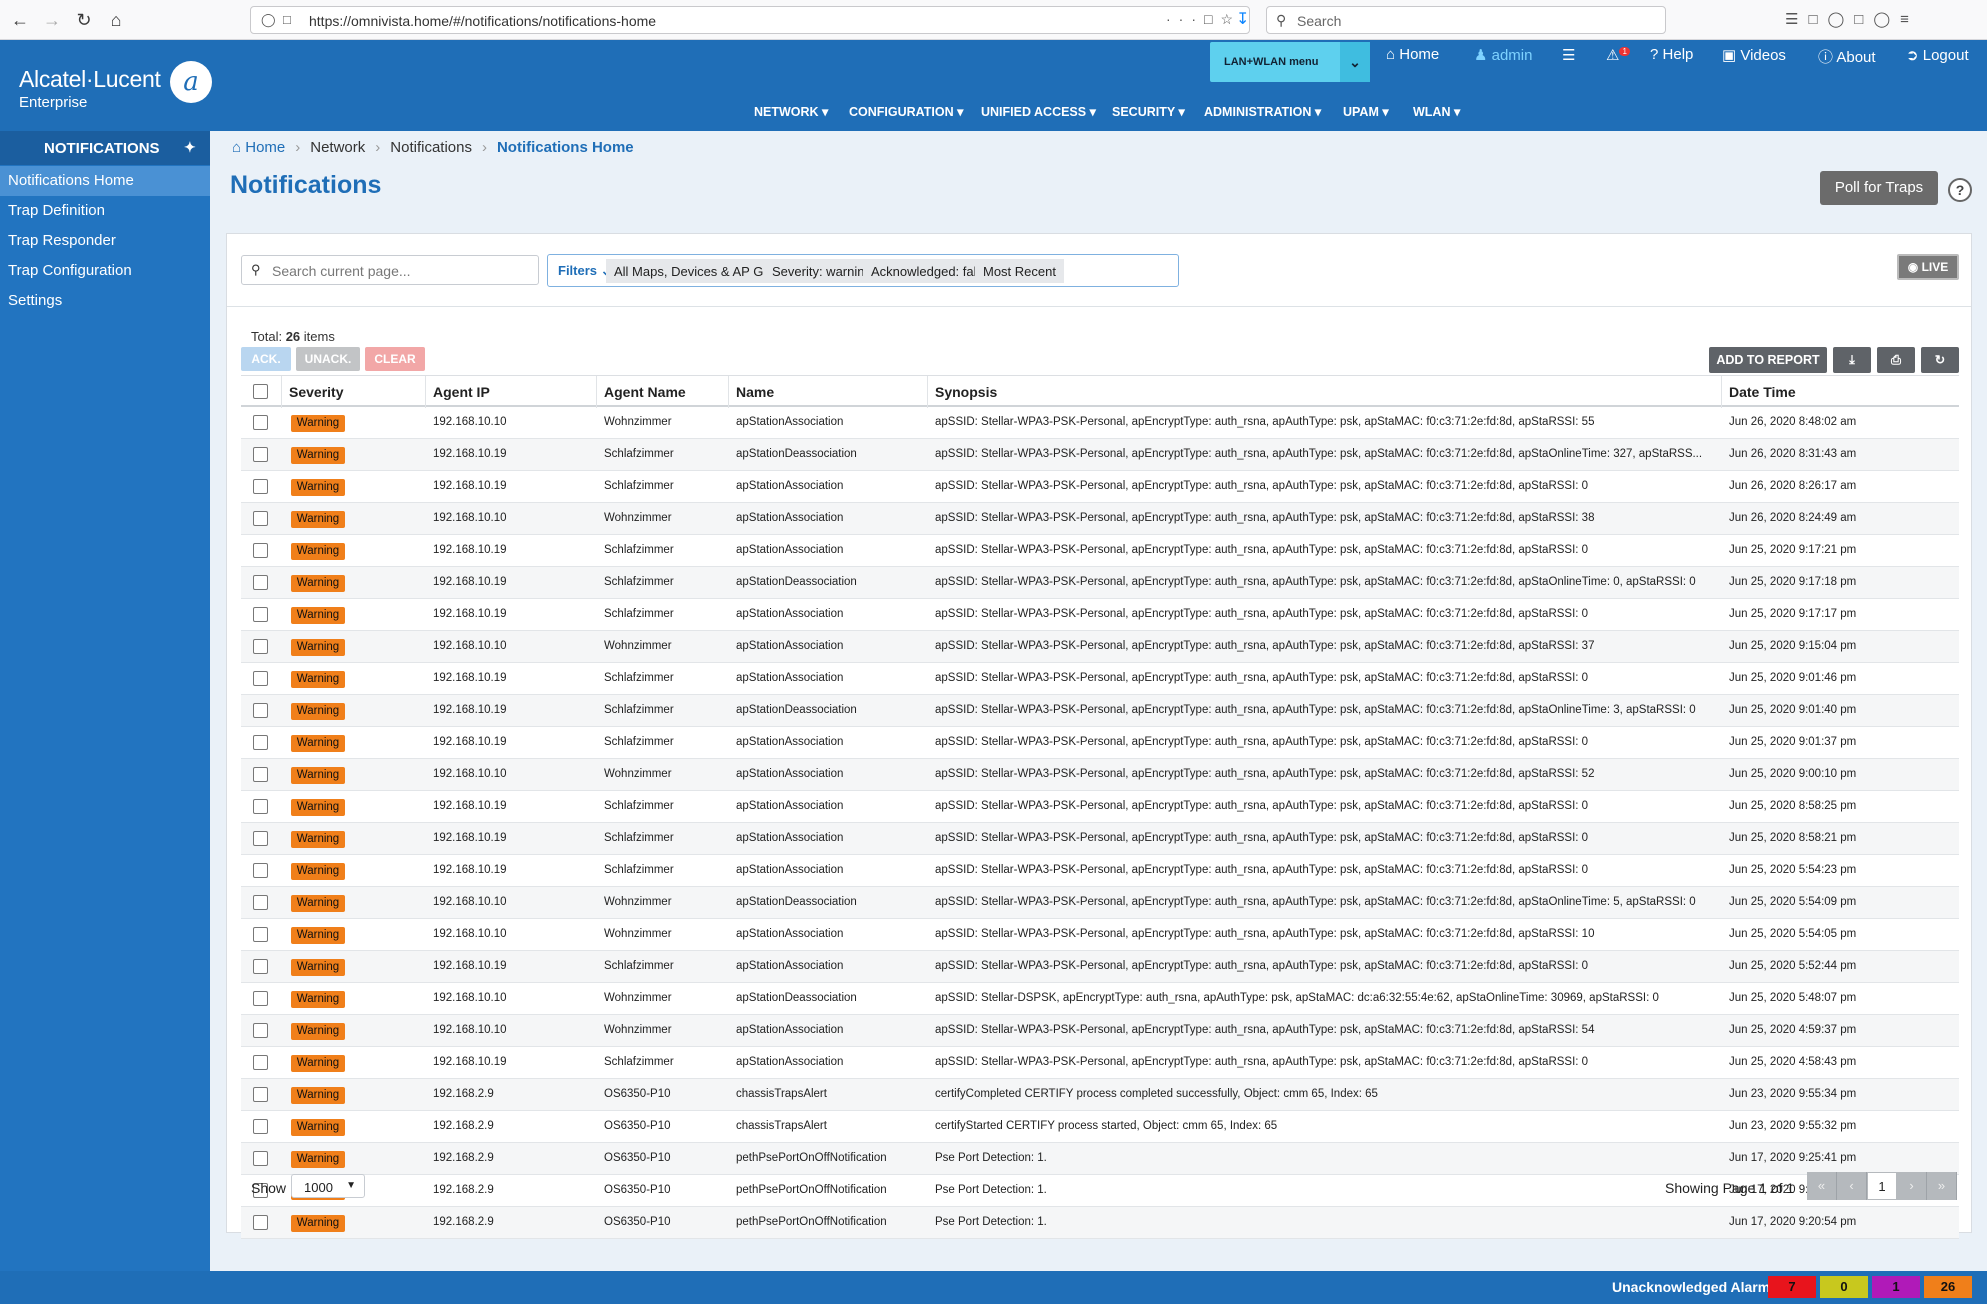  Describe the element at coordinates (1768, 360) in the screenshot. I see `add-to-report-button: ADD TO REPORT` at that location.